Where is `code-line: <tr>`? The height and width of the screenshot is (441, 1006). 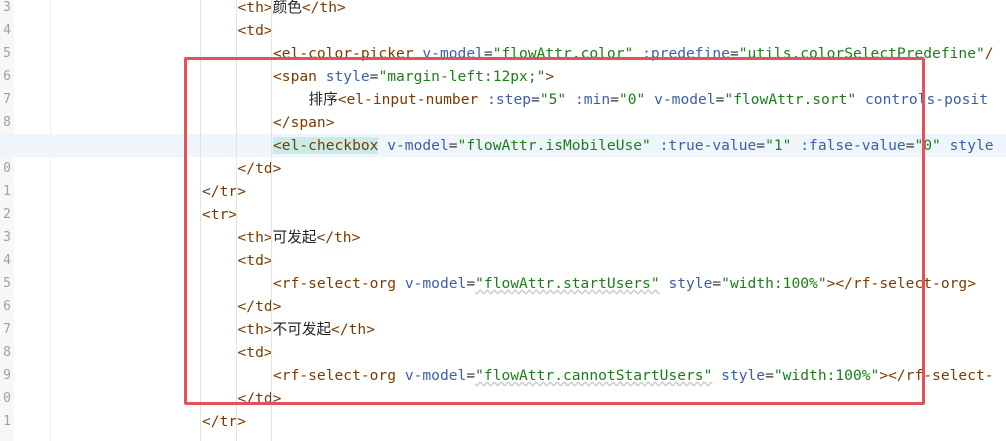 code-line: <tr> is located at coordinates (503, 214).